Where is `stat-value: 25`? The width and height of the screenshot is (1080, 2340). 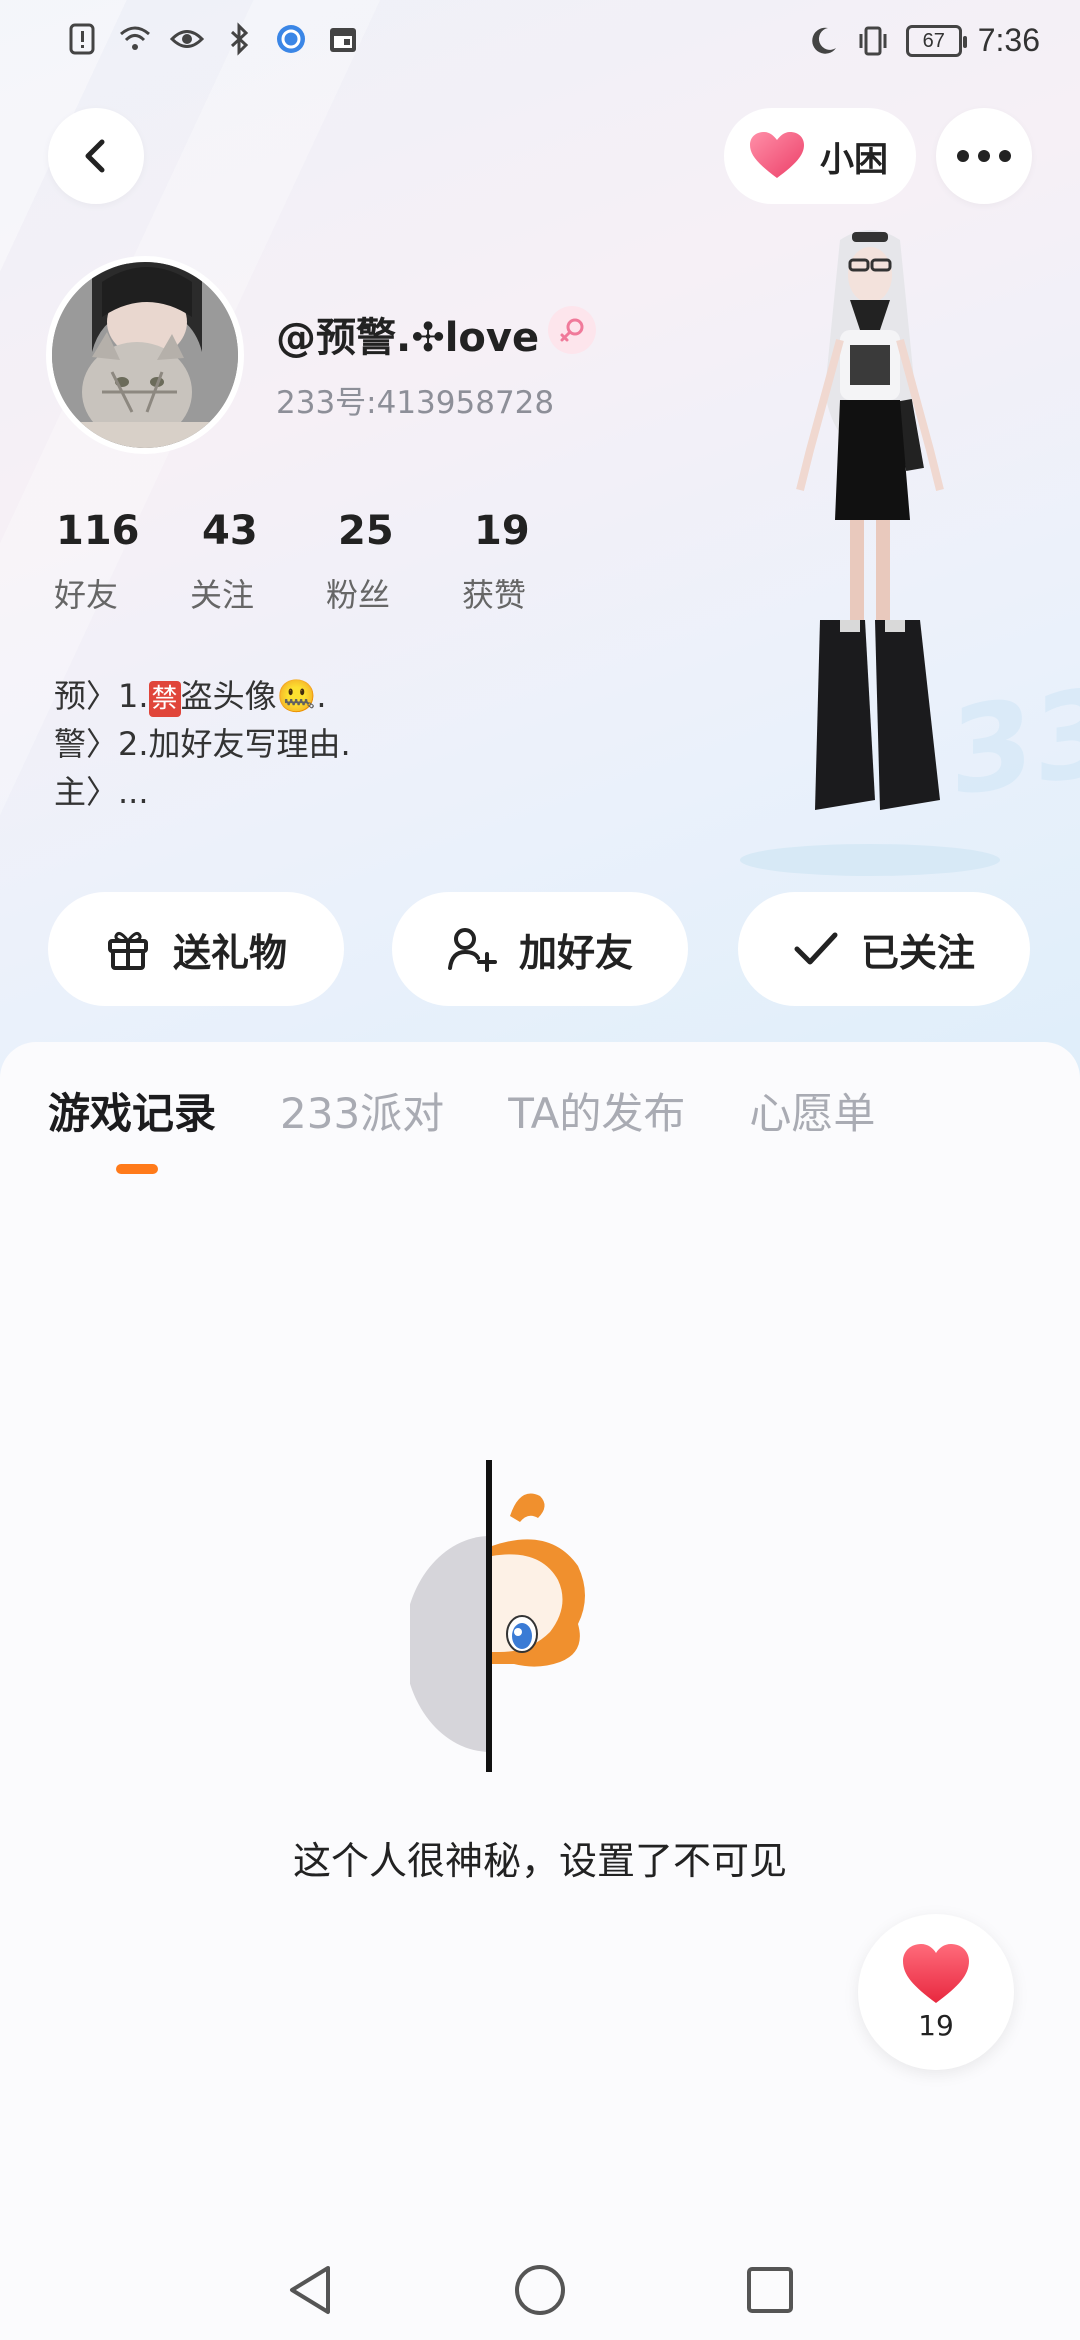 stat-value: 25 is located at coordinates (366, 531).